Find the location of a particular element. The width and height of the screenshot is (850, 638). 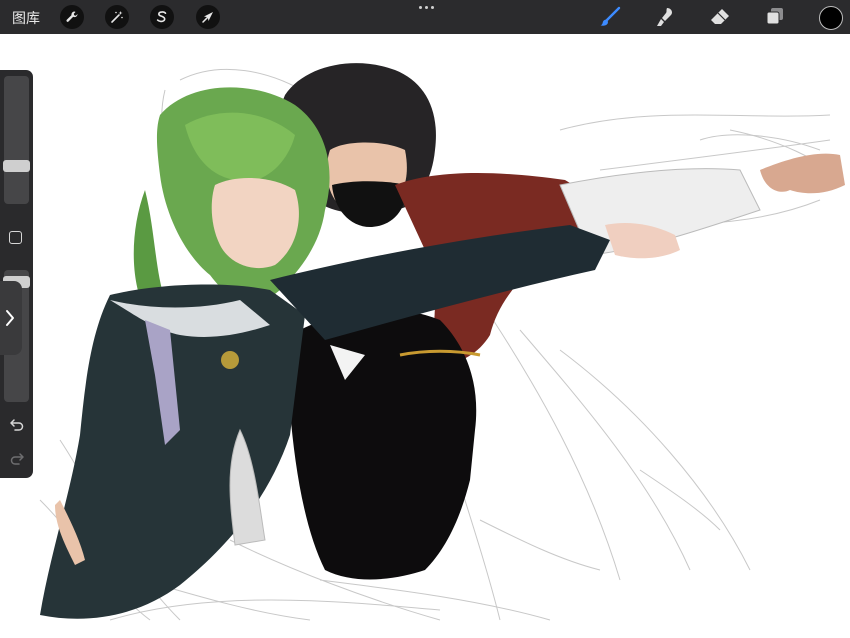

actions-button is located at coordinates (72, 17).